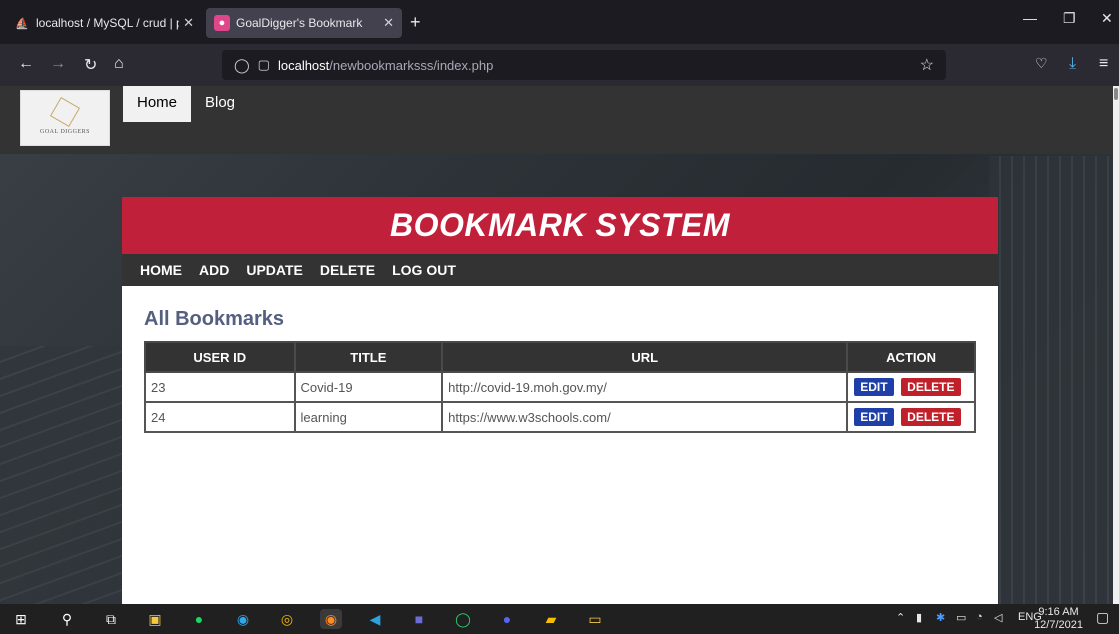  Describe the element at coordinates (242, 65) in the screenshot. I see `tracking-shield-icon: ◯` at that location.